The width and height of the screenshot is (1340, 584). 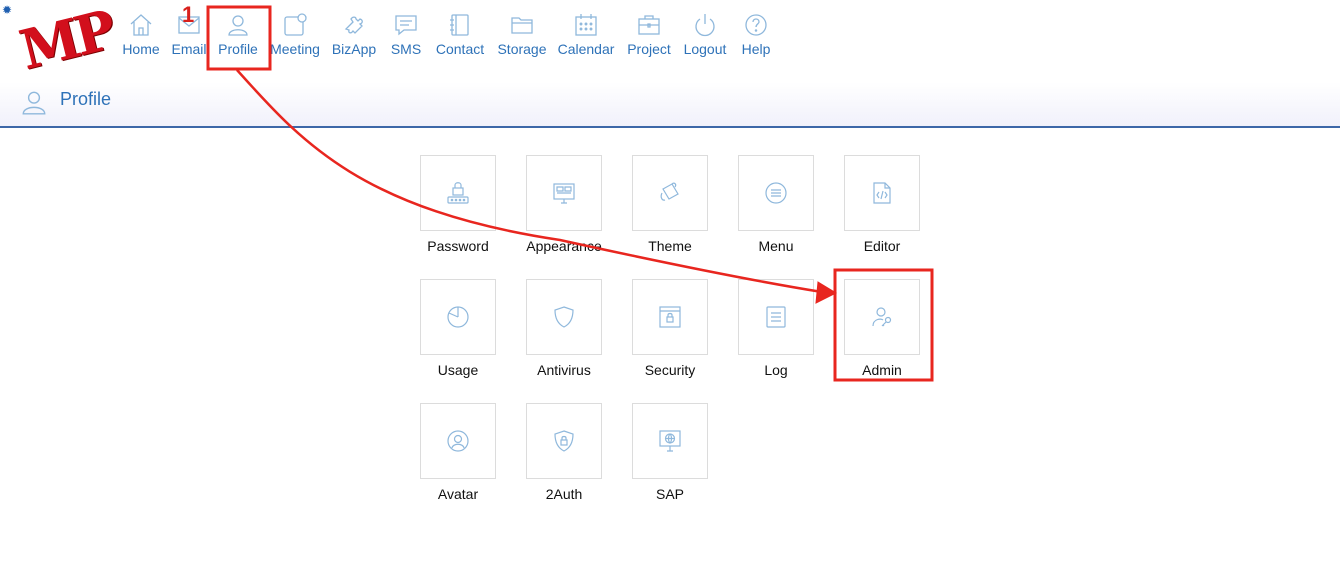 What do you see at coordinates (354, 49) in the screenshot?
I see `nav-bizapp-label: BizApp` at bounding box center [354, 49].